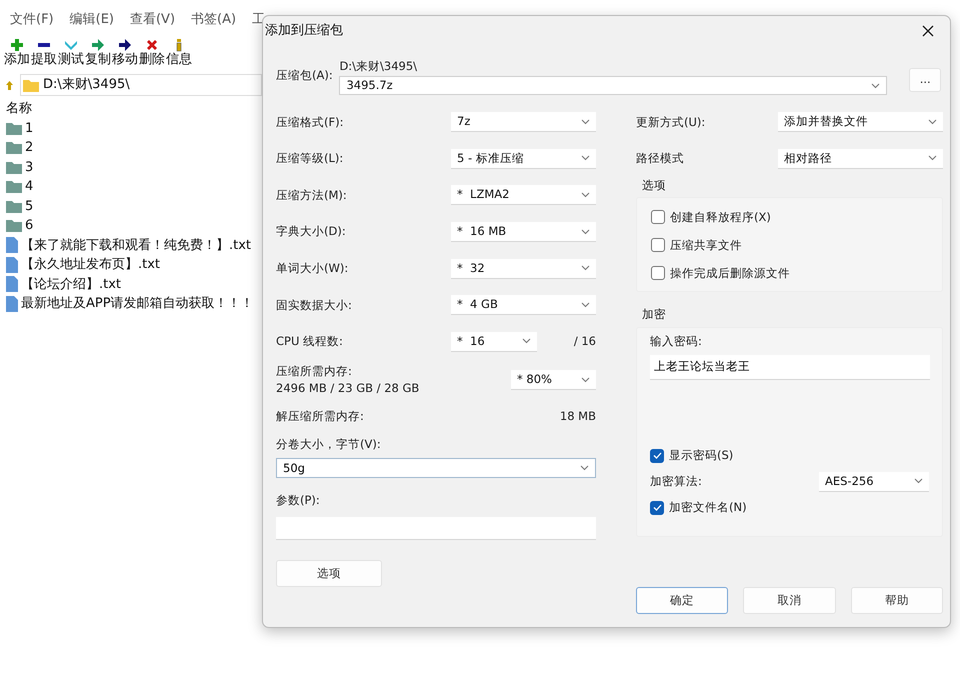 This screenshot has height=694, width=960. What do you see at coordinates (32, 24) in the screenshot?
I see `menu-item: 文件(F)` at bounding box center [32, 24].